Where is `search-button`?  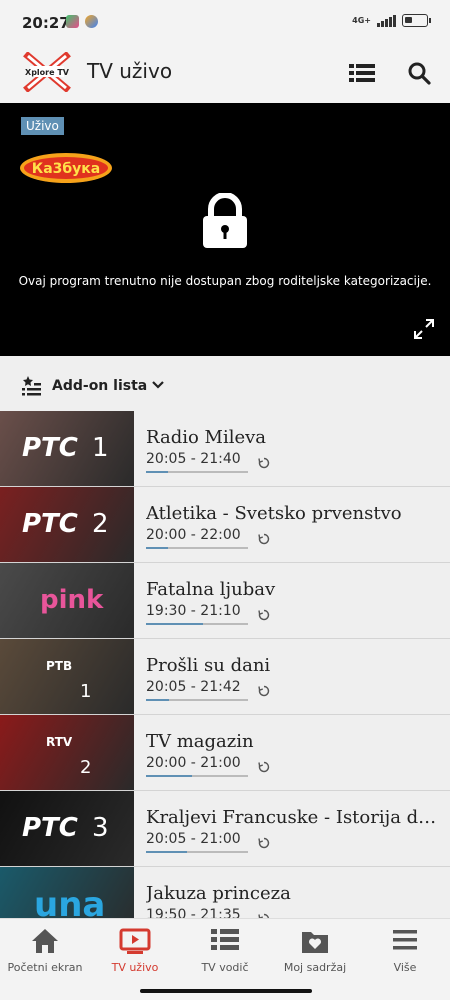 search-button is located at coordinates (419, 73).